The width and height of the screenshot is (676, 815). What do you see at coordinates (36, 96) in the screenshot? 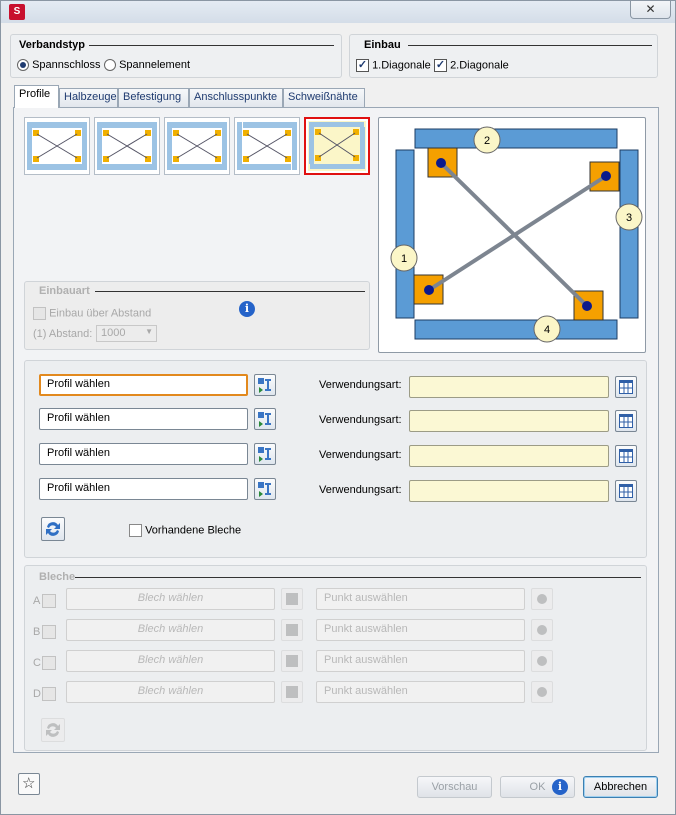
I see `tab-profile: Profile` at bounding box center [36, 96].